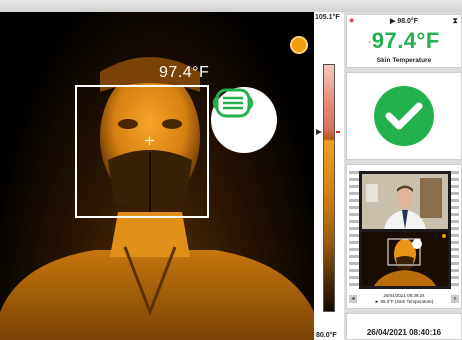  I want to click on thermal-photo, so click(405, 259).